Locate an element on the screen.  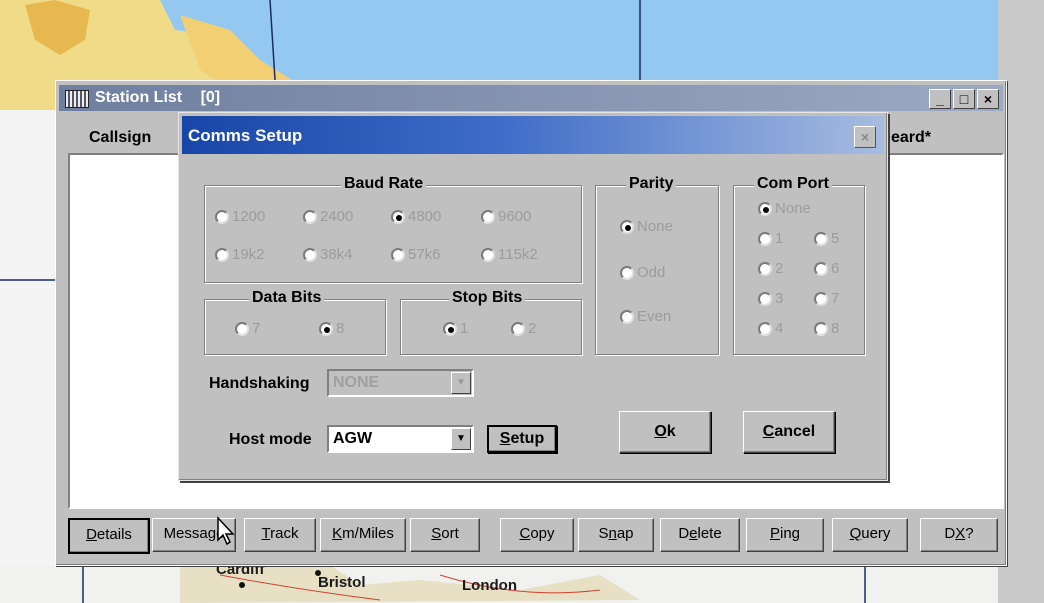
com-8-radio: 8 is located at coordinates (826, 328).